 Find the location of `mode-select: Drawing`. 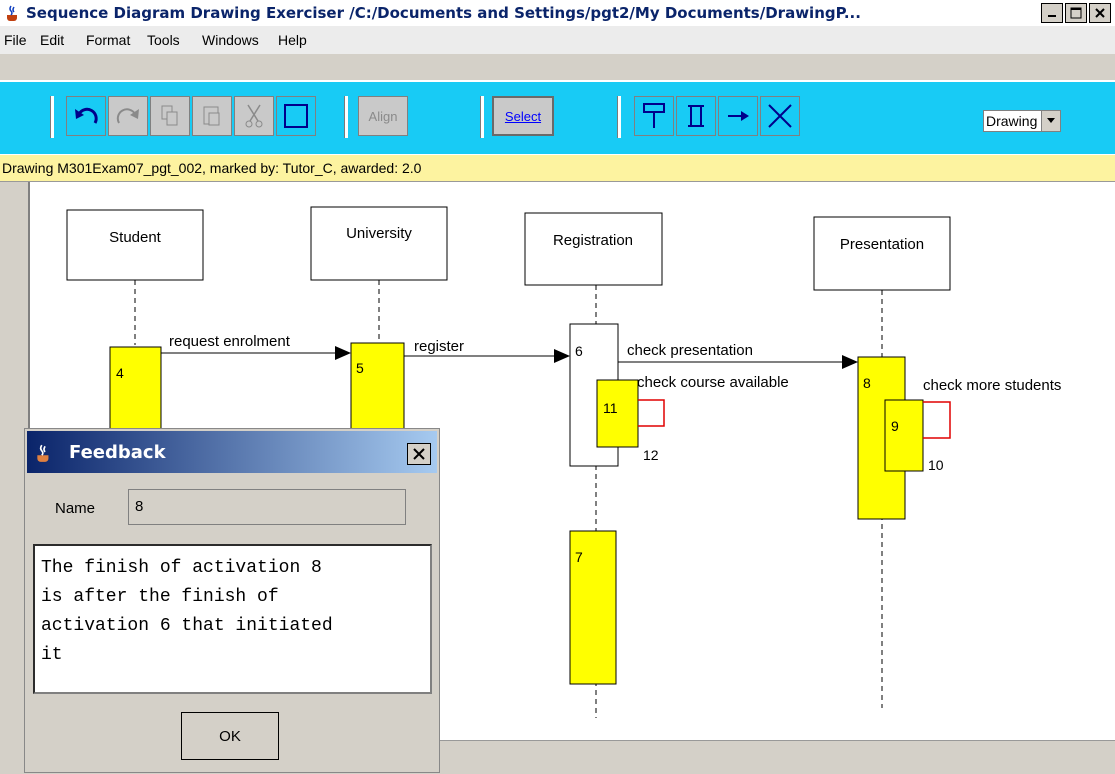

mode-select: Drawing is located at coordinates (1022, 121).